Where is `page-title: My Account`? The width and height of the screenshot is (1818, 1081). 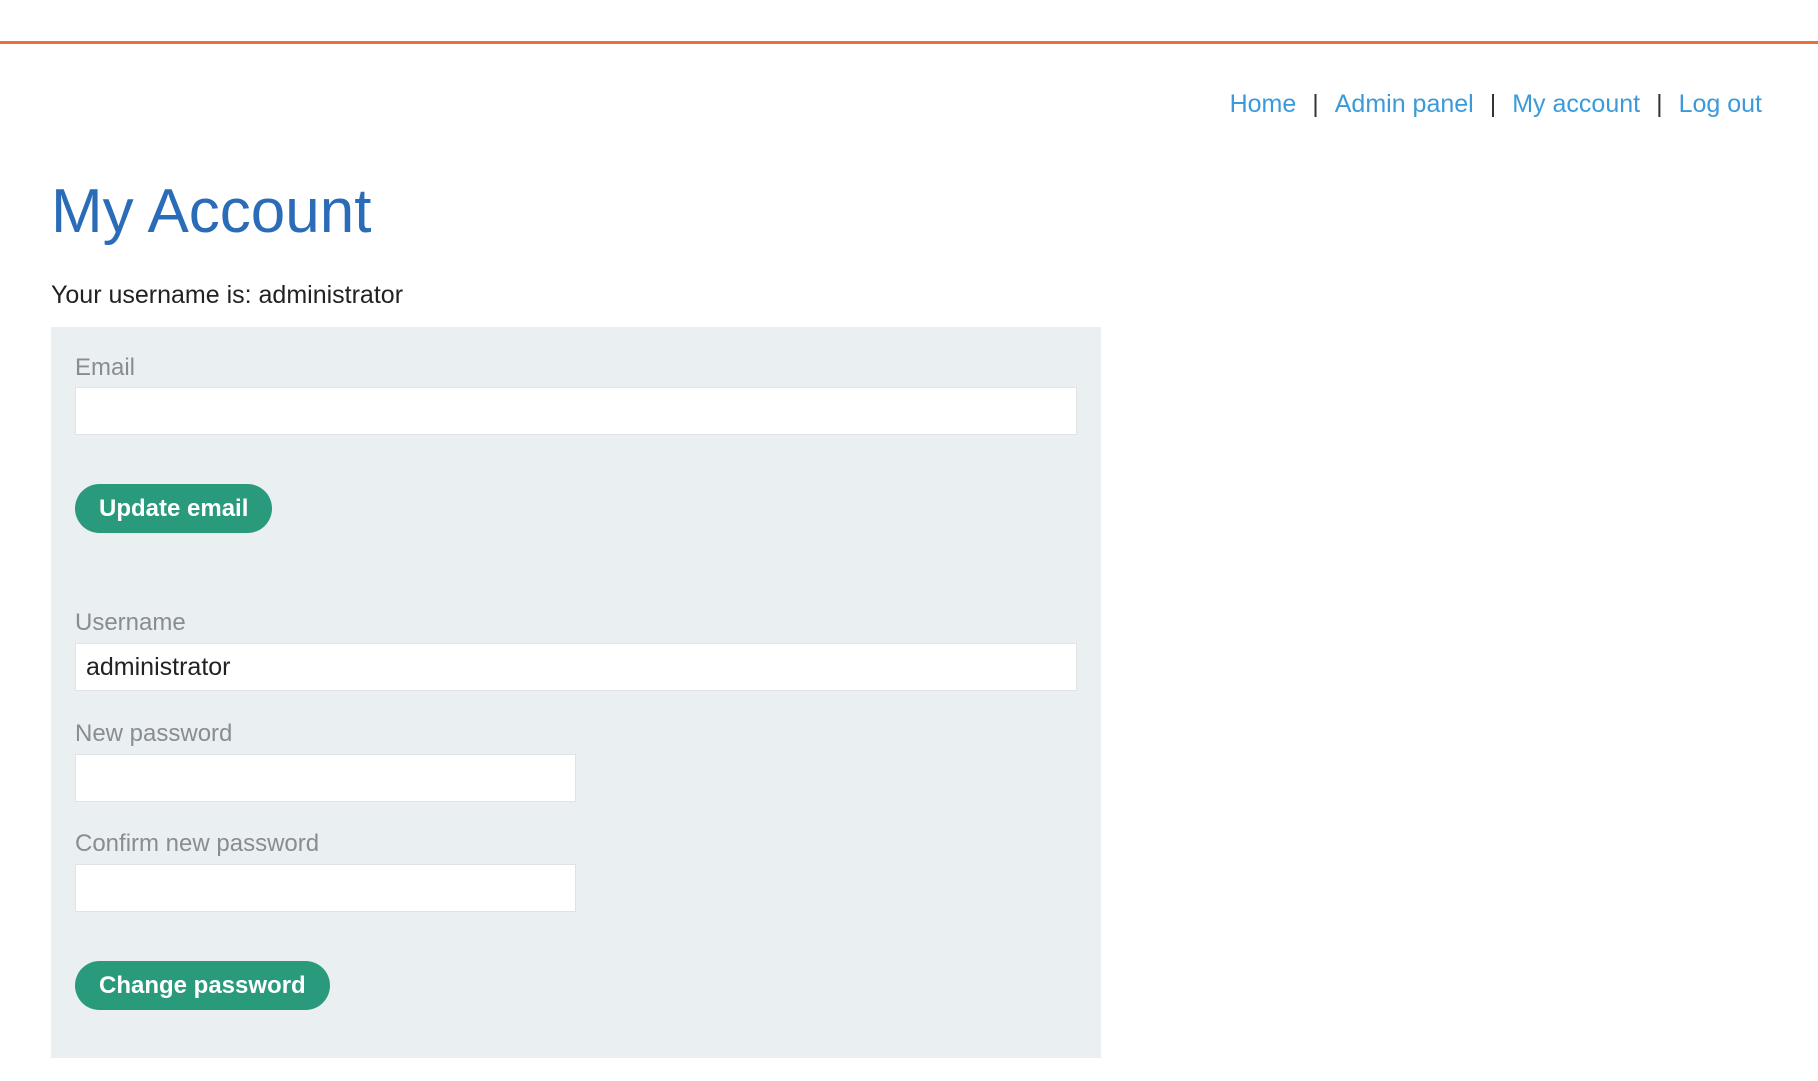
page-title: My Account is located at coordinates (211, 211).